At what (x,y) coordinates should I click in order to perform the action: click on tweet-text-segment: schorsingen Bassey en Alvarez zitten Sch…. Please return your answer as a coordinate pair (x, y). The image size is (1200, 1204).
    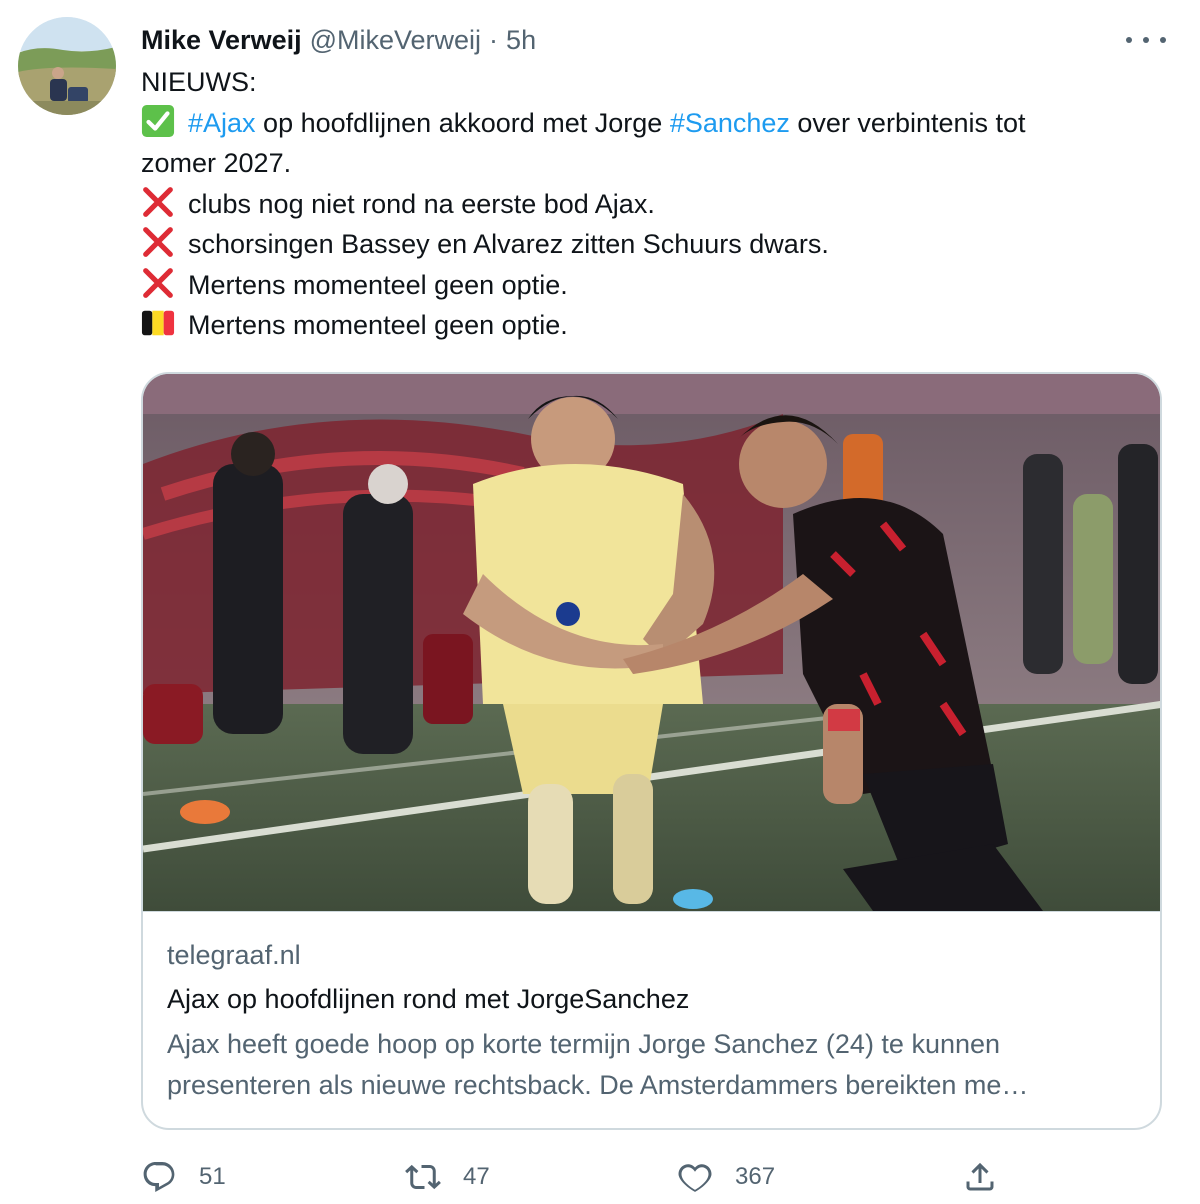
    Looking at the image, I should click on (508, 244).